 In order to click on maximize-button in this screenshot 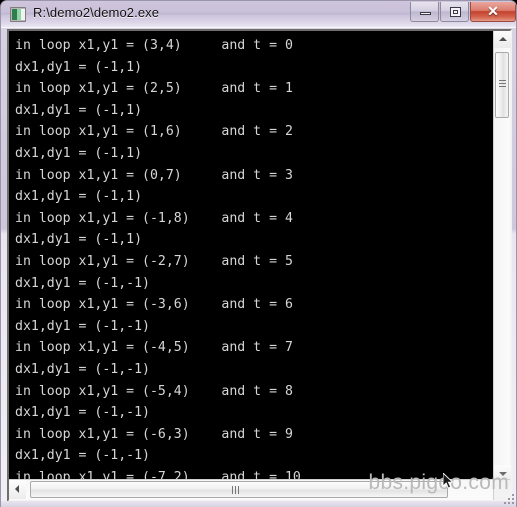, I will do `click(454, 12)`.